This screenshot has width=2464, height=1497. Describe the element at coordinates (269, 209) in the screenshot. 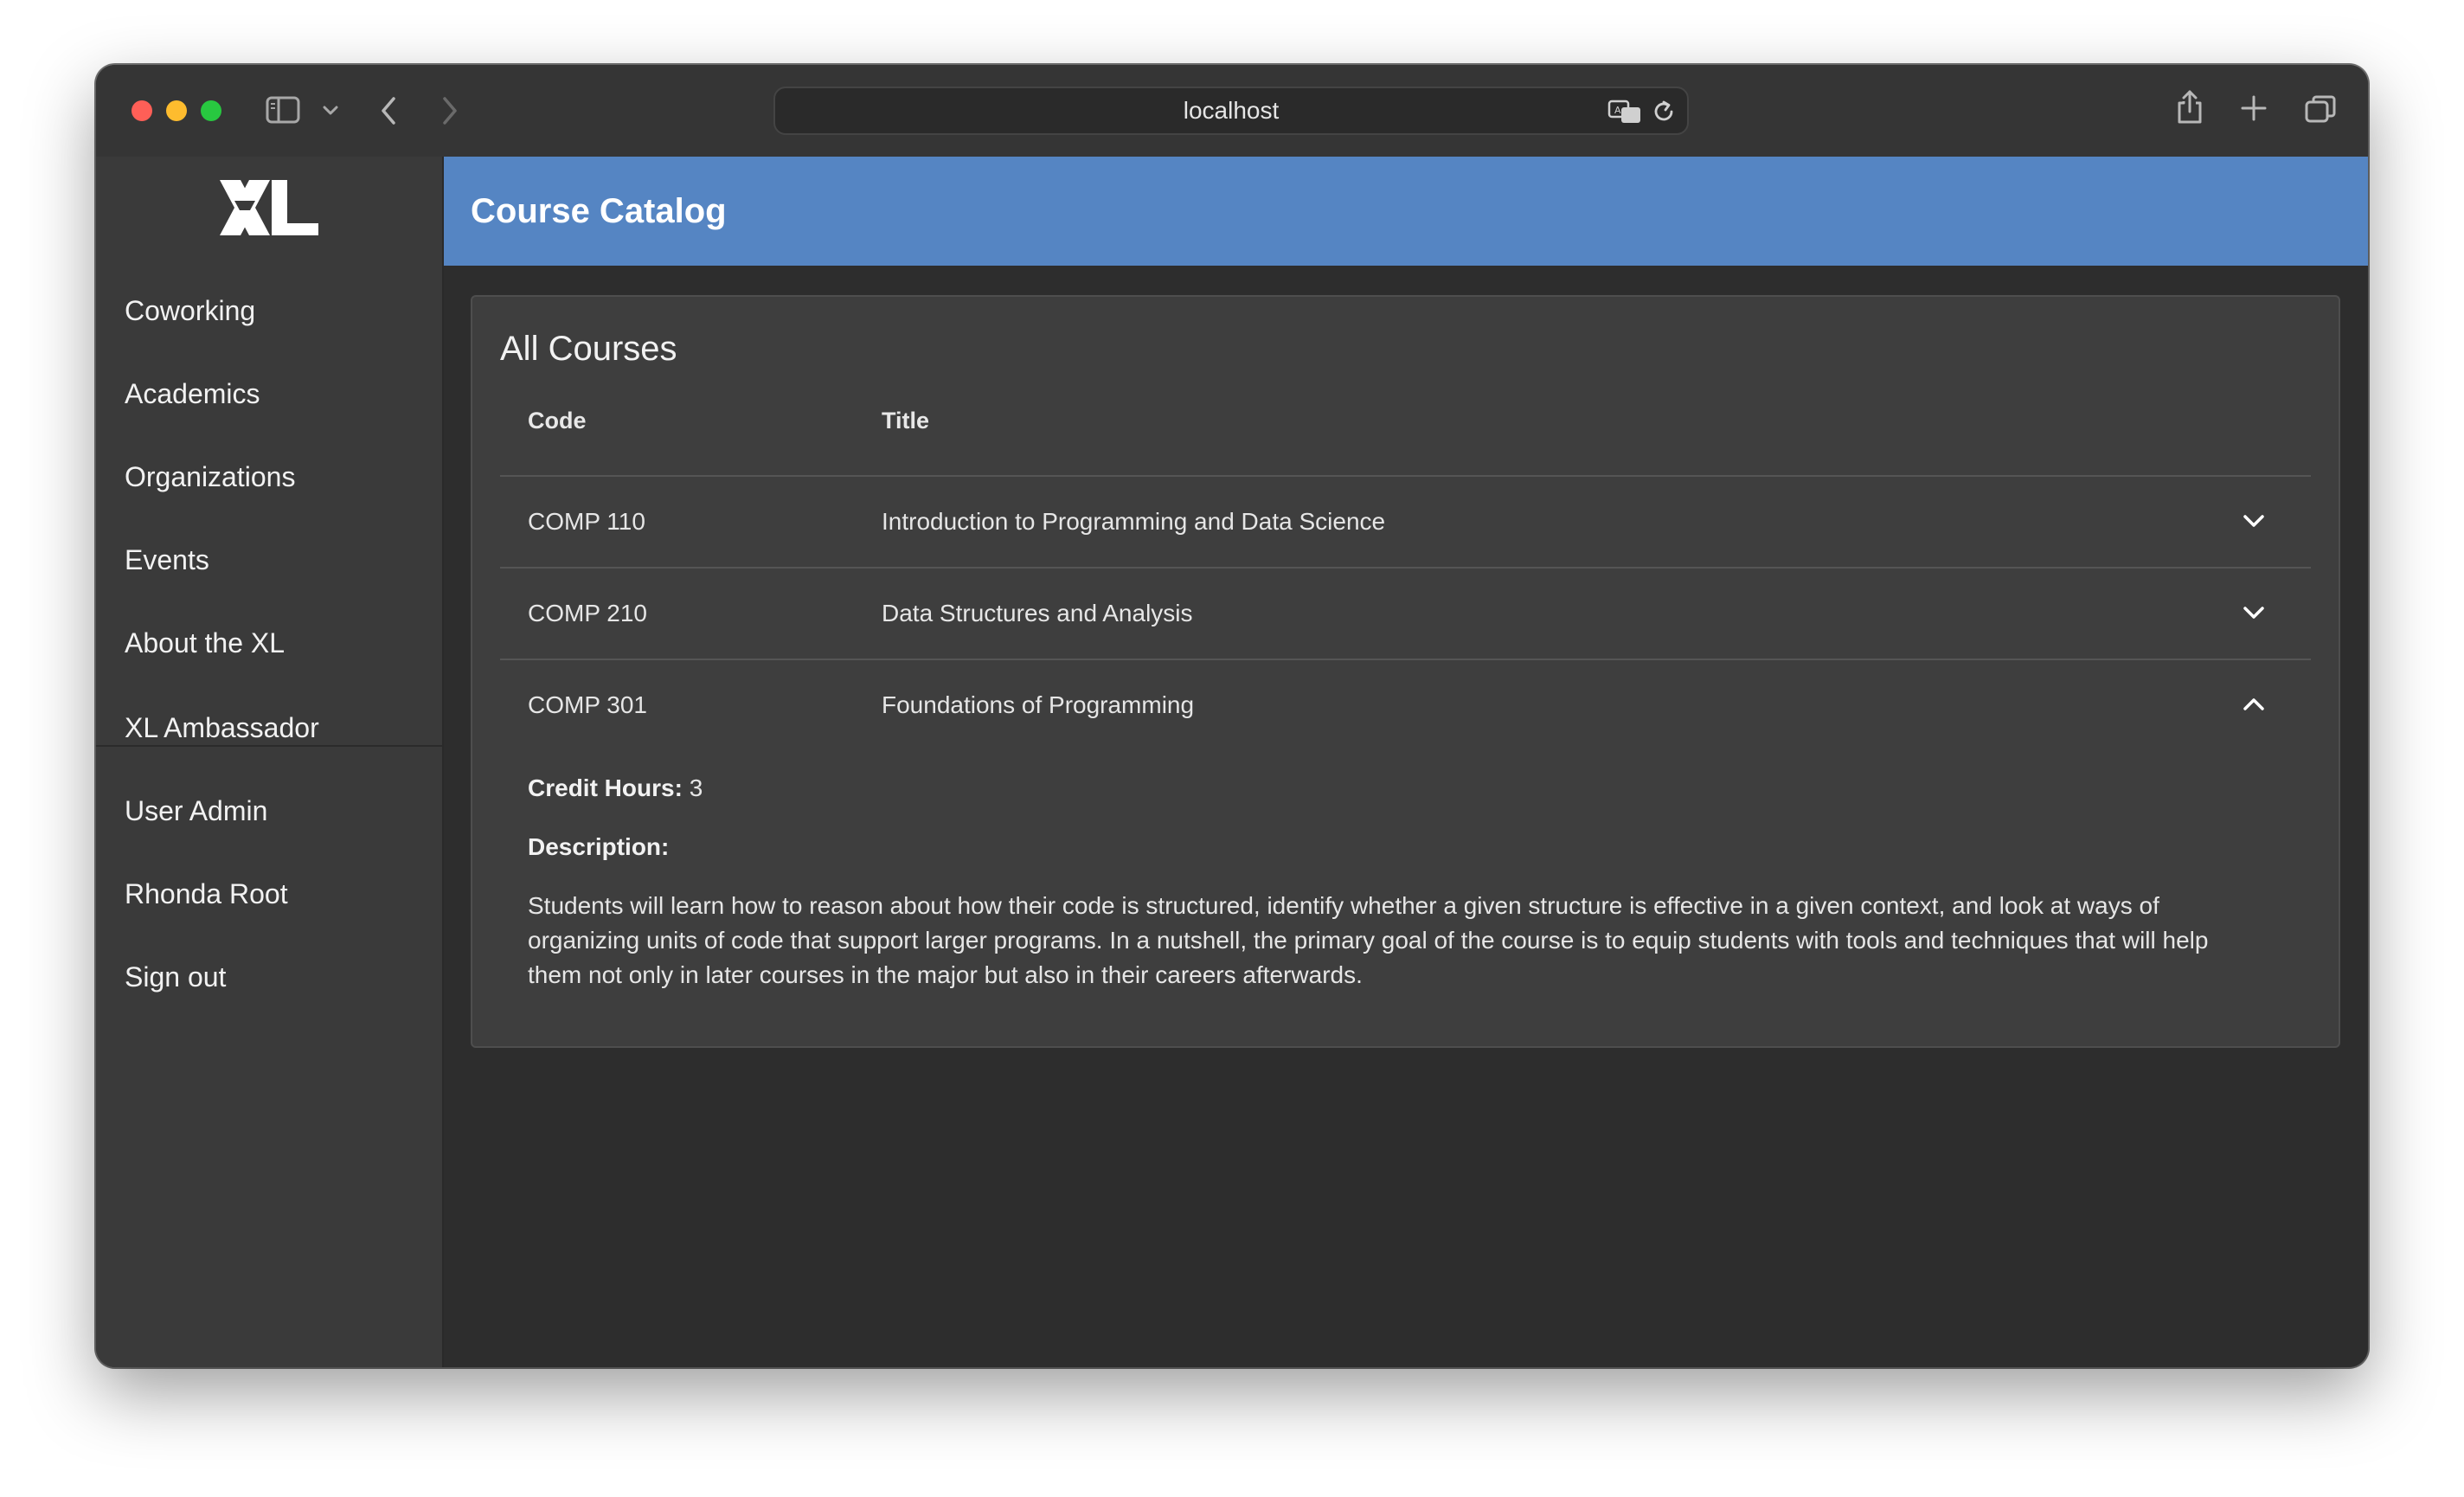

I see `xl-logo` at that location.